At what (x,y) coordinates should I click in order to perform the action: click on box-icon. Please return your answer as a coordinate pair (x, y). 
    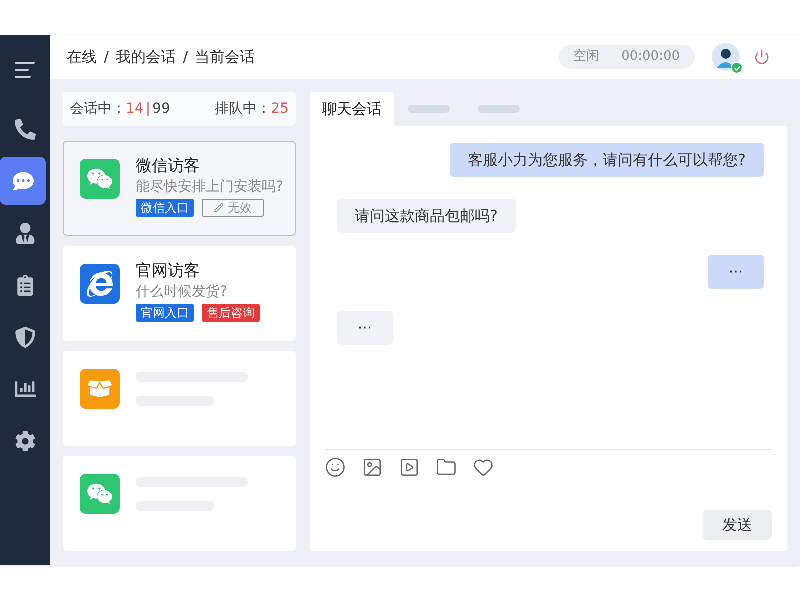
    Looking at the image, I should click on (100, 389).